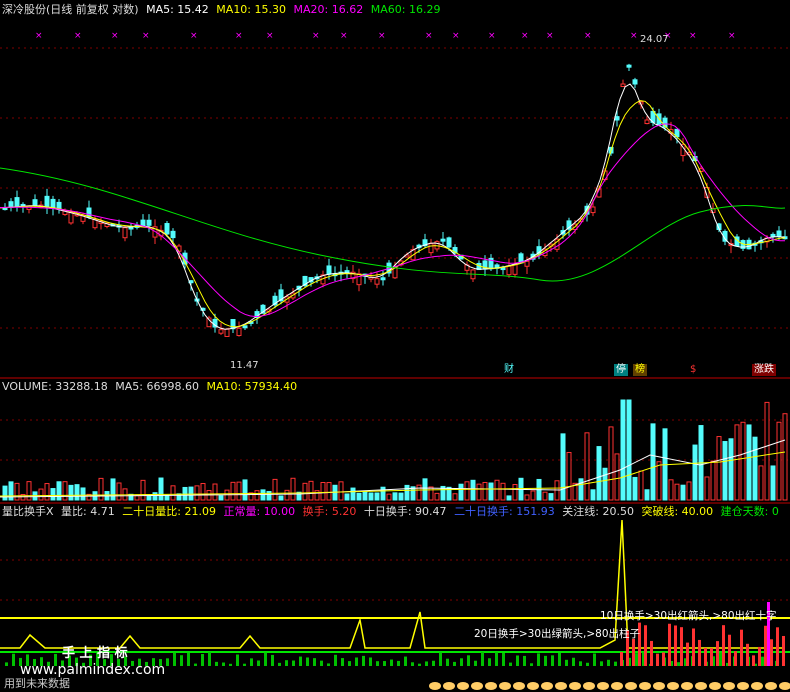  What do you see at coordinates (693, 370) in the screenshot?
I see `event-dollar: $` at bounding box center [693, 370].